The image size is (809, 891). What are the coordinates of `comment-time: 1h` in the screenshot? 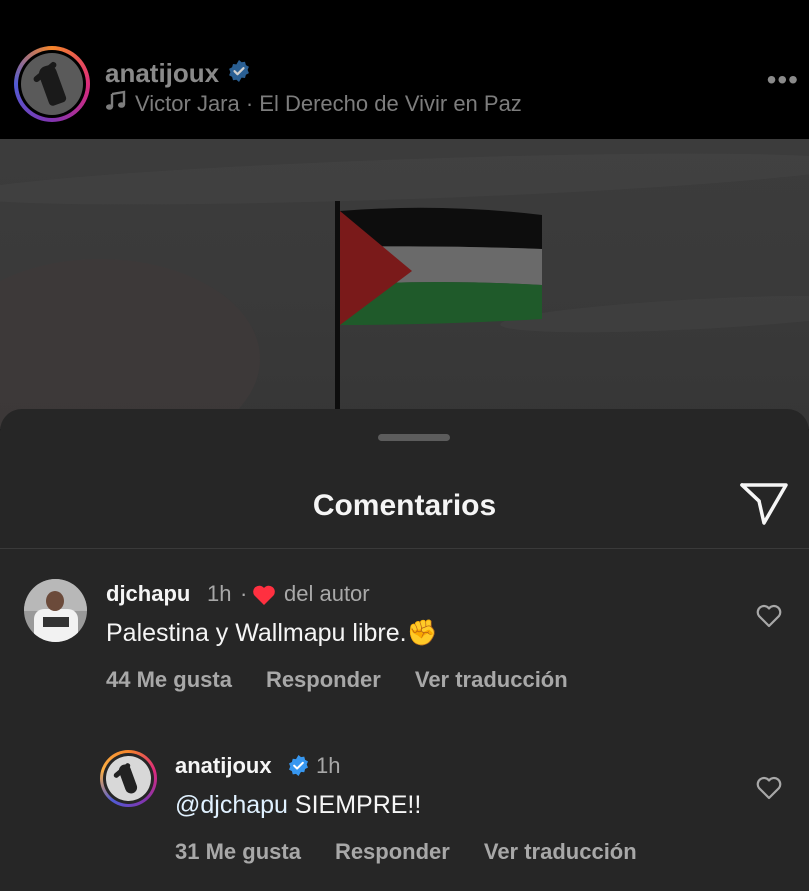 It's located at (219, 593).